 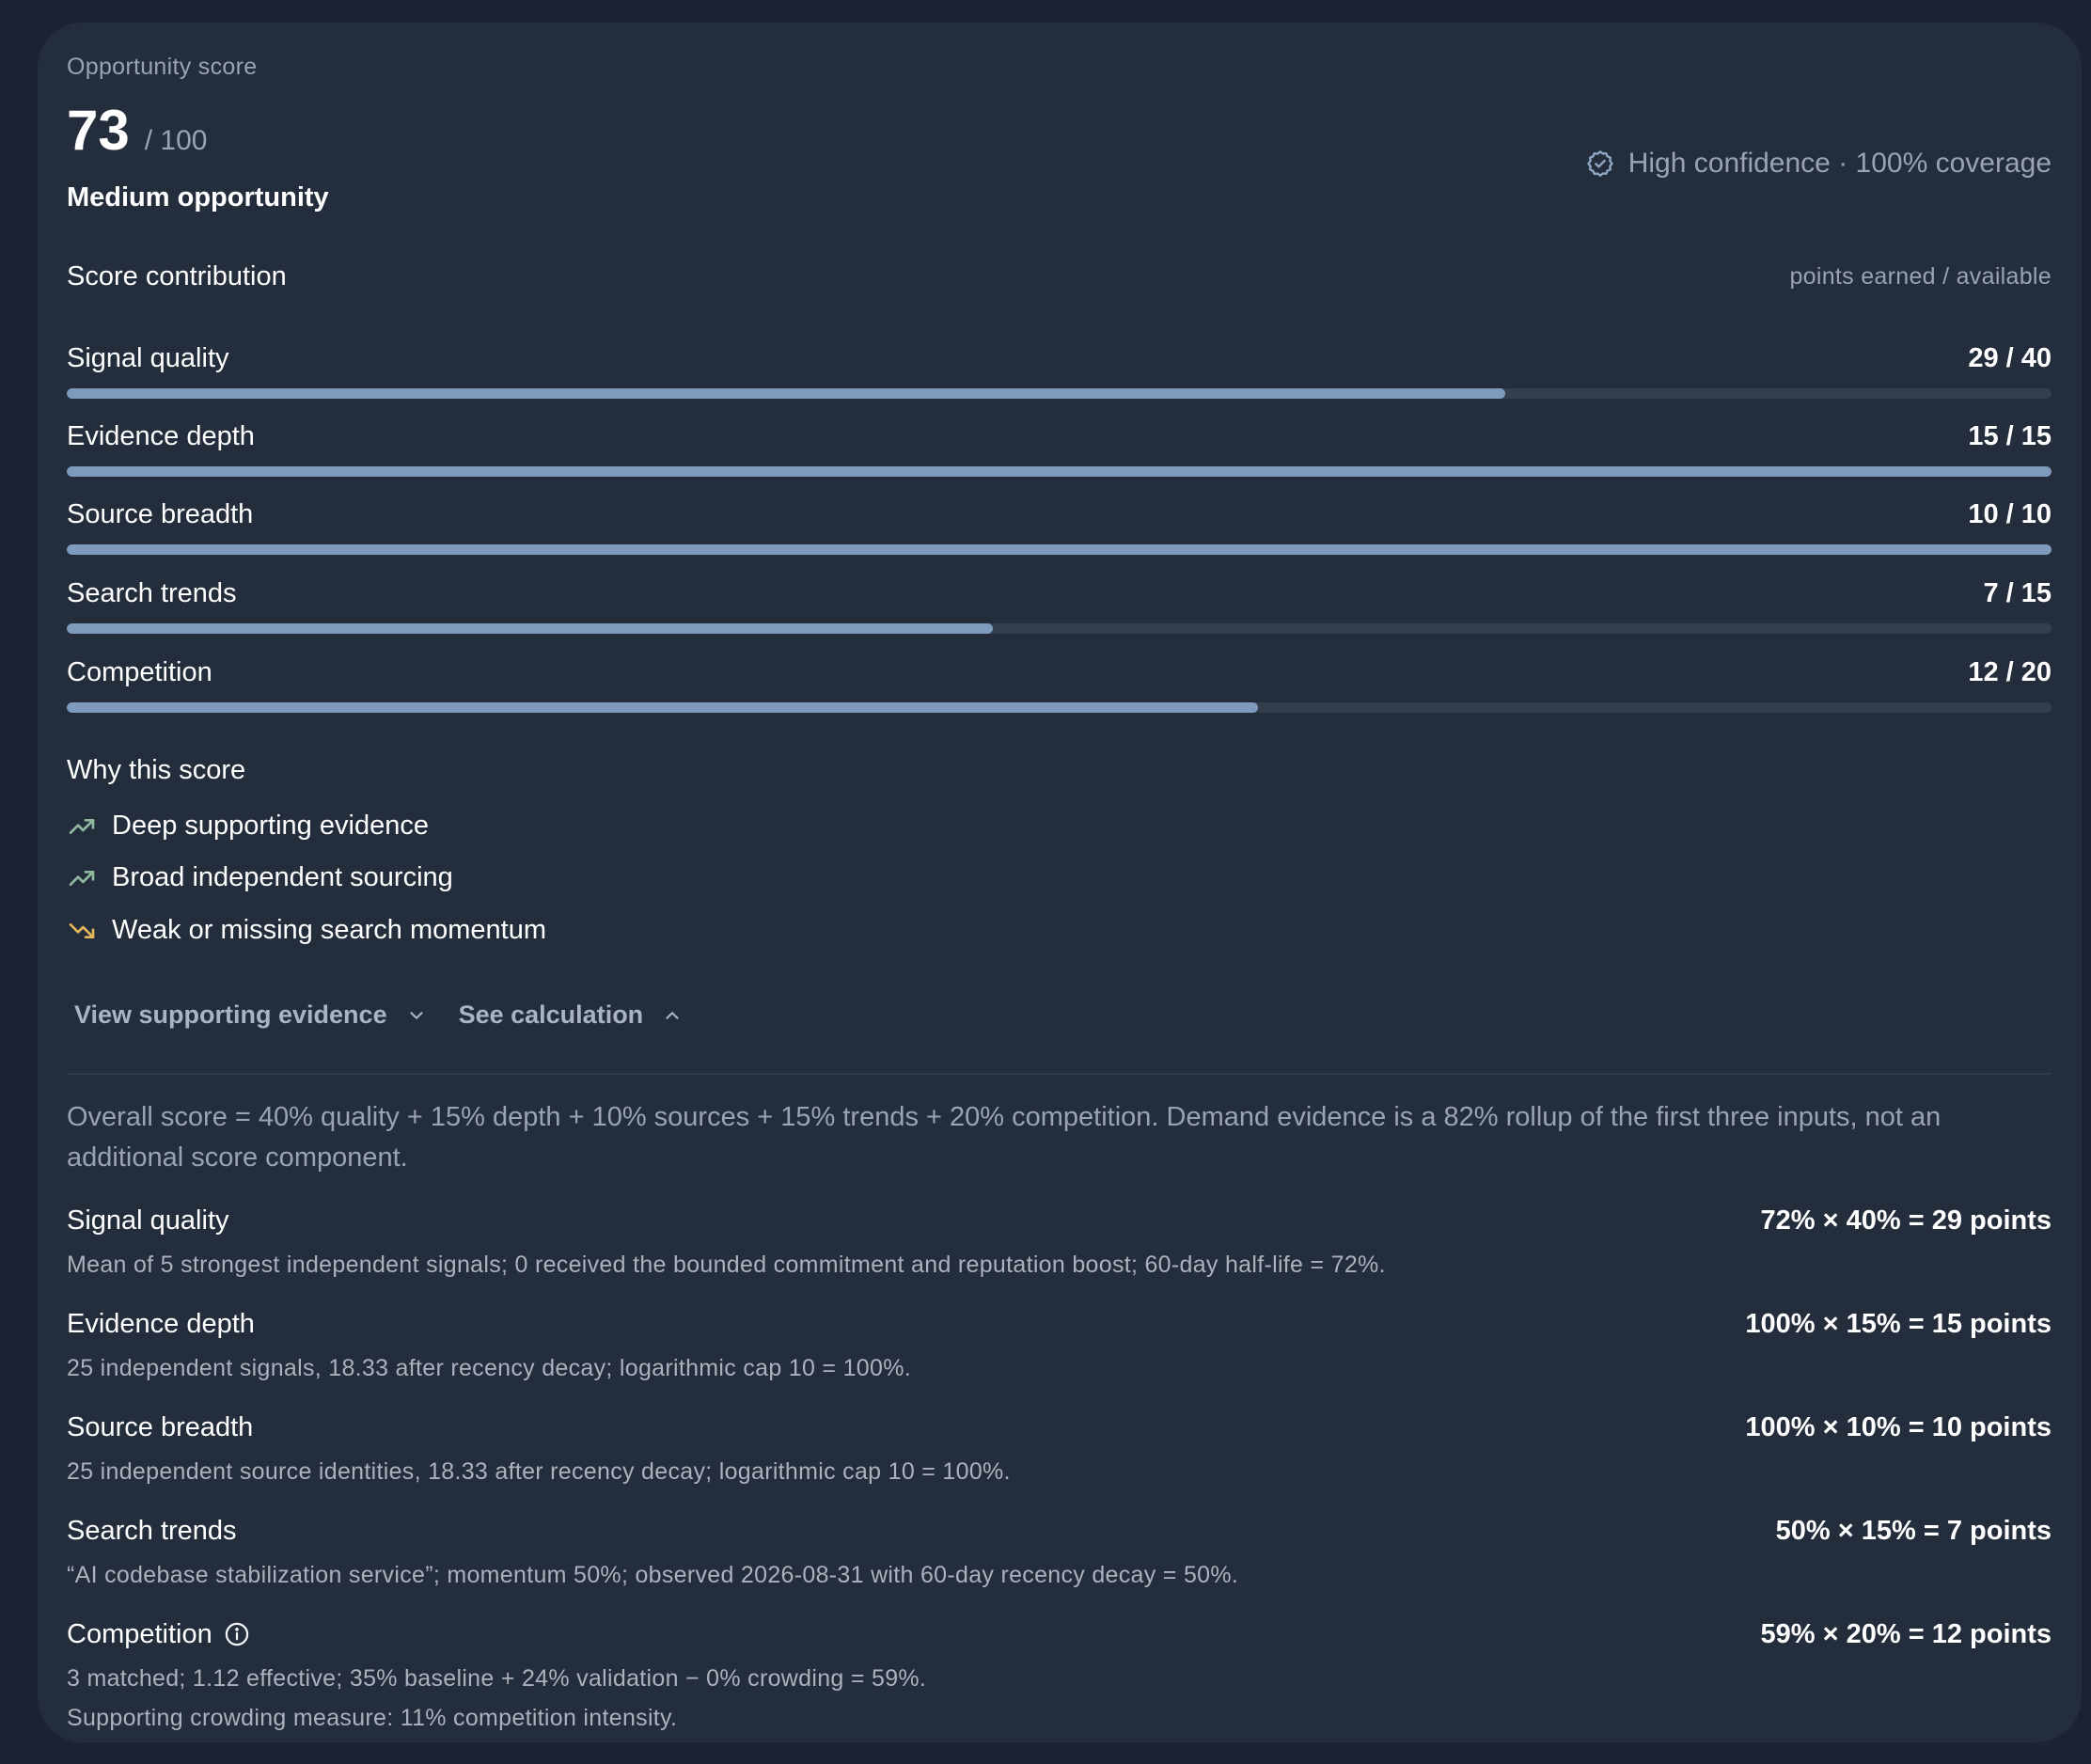 I want to click on trend-down-icon, so click(x=82, y=930).